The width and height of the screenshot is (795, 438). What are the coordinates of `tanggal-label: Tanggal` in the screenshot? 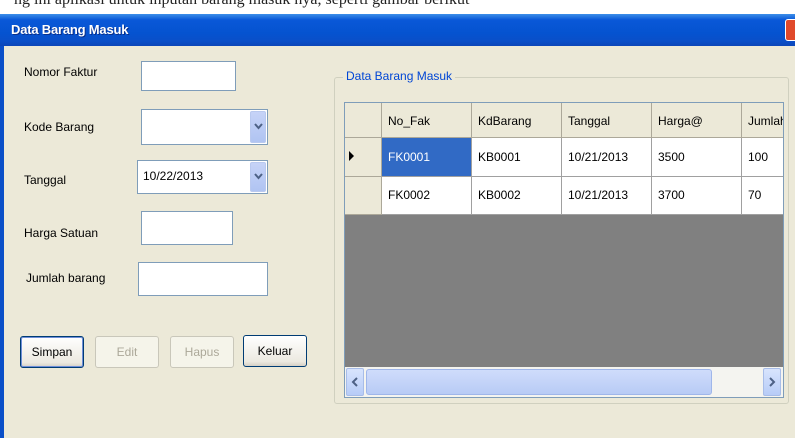 It's located at (45, 180).